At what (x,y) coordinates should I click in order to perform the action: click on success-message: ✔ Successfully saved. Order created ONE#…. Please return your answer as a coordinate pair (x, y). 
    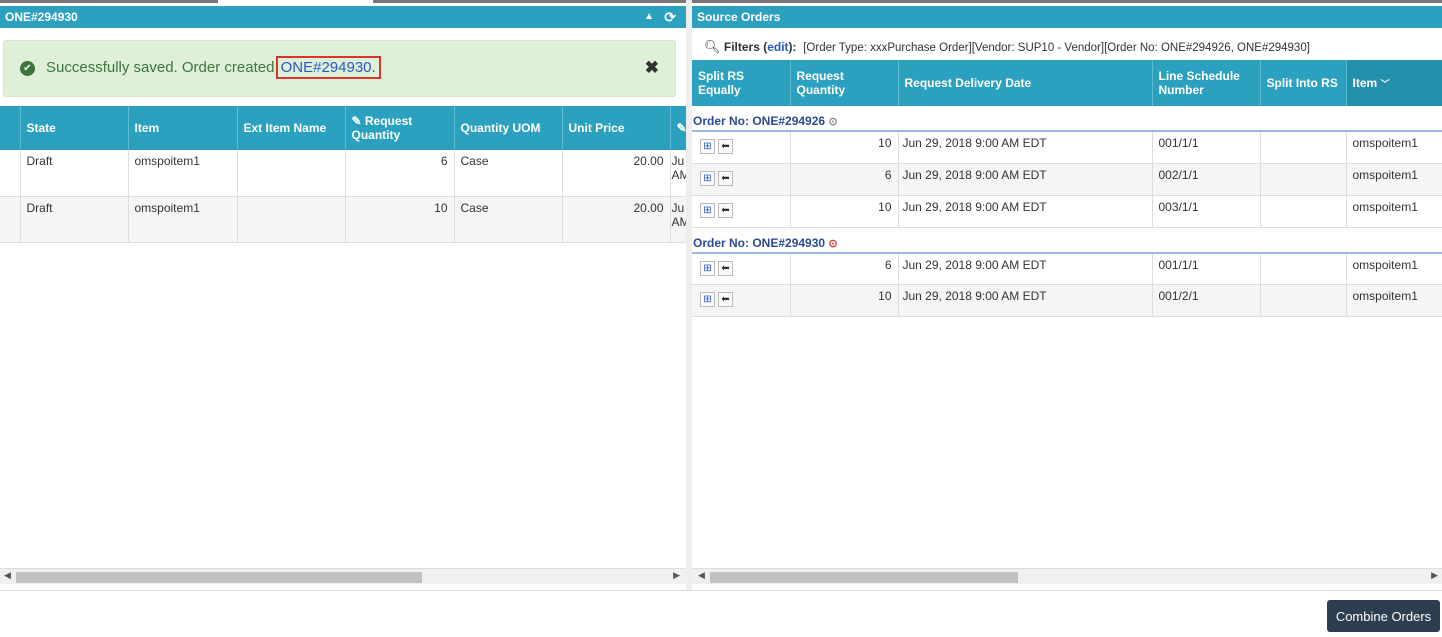
    Looking at the image, I should click on (339, 68).